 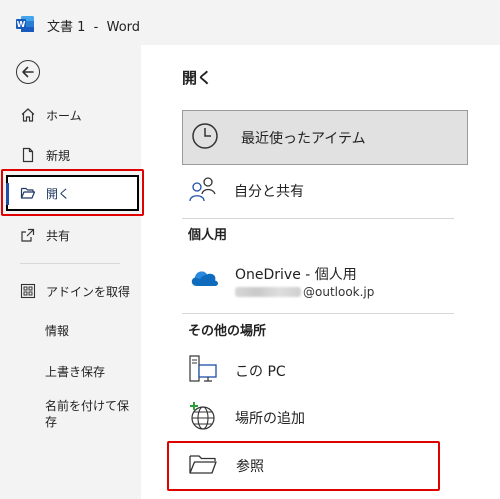 What do you see at coordinates (28, 72) in the screenshot?
I see `back-arrow-icon` at bounding box center [28, 72].